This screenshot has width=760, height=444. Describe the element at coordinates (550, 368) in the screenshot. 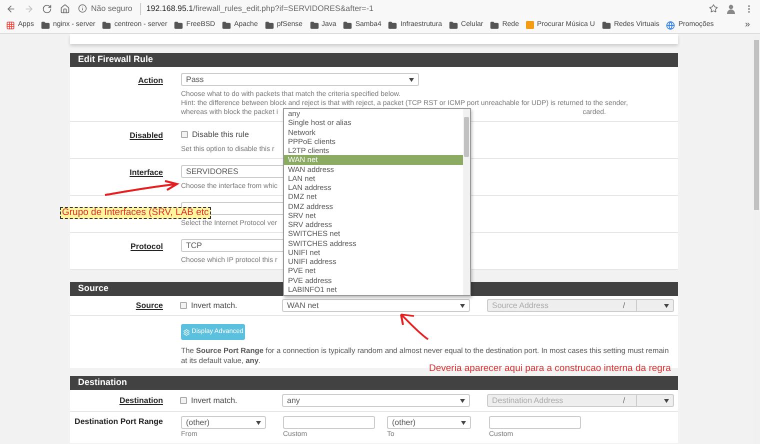

I see `annotation-text: Deveria aparecer aqui para a construcao interna da regra` at that location.